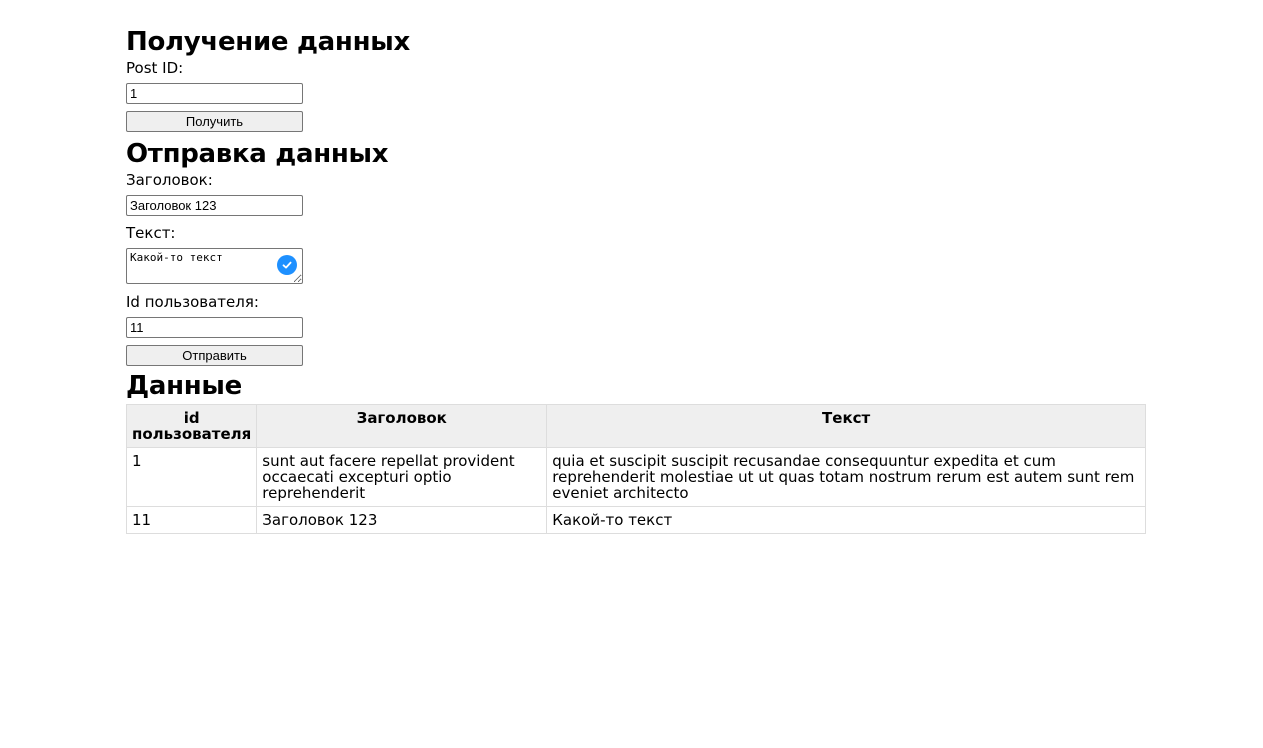 The image size is (1263, 748). I want to click on post-id-label: Post ID:, so click(155, 68).